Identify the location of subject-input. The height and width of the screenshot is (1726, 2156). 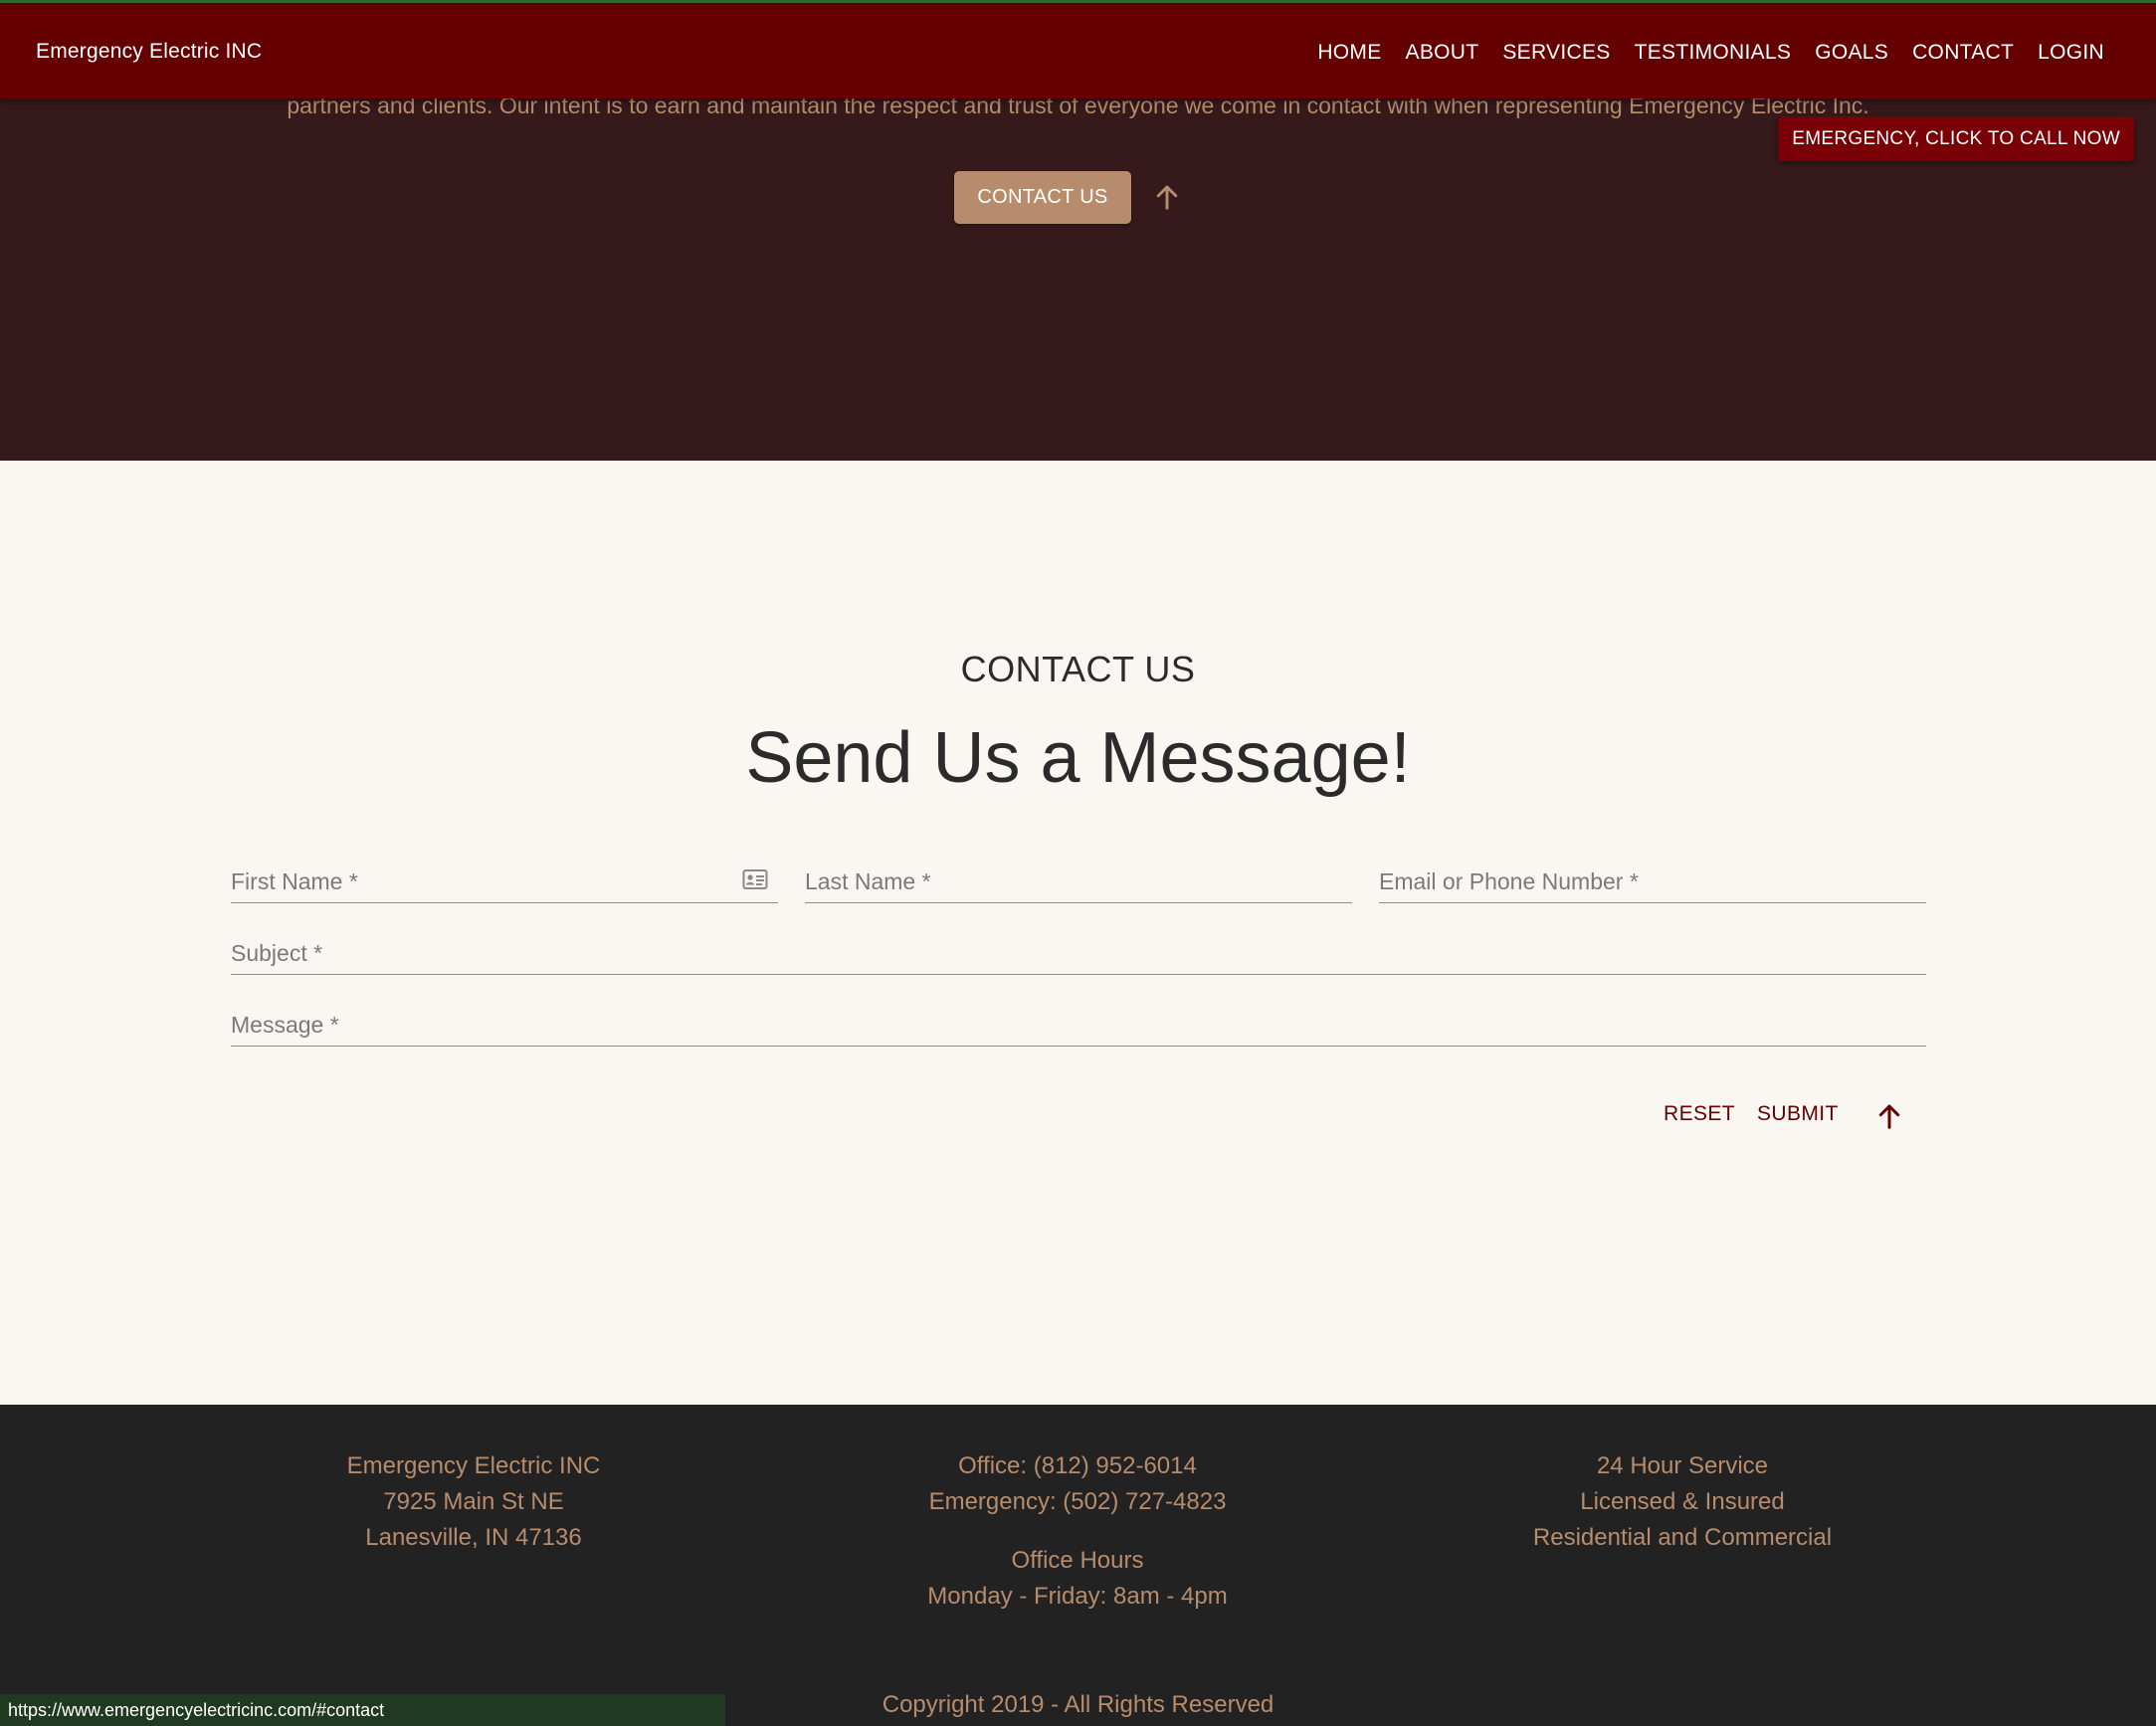
(1078, 951).